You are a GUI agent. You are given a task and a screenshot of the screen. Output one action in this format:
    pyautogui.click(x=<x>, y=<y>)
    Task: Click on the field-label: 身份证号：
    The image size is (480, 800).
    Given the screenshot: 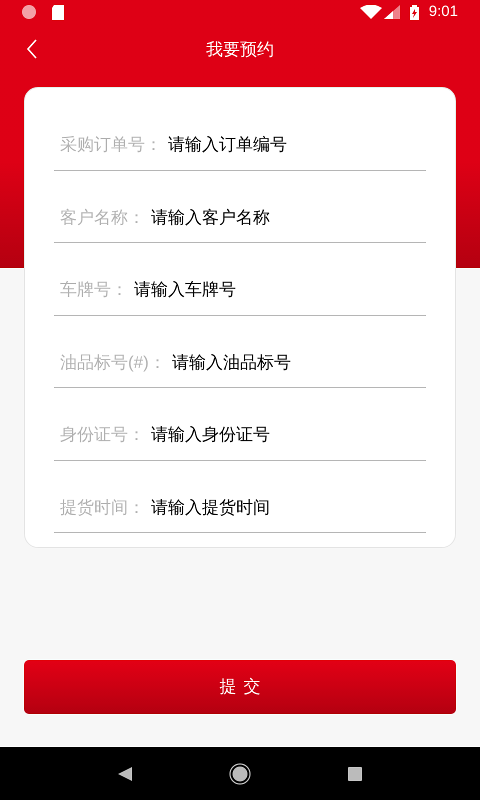 What is the action you would take?
    pyautogui.click(x=102, y=435)
    